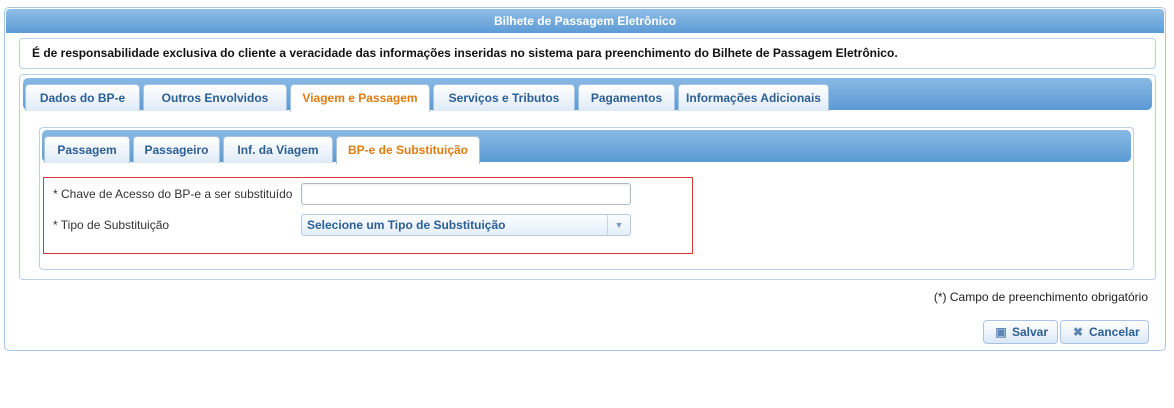  What do you see at coordinates (82, 97) in the screenshot?
I see `tab-dados-bpe: Dados do BP-e` at bounding box center [82, 97].